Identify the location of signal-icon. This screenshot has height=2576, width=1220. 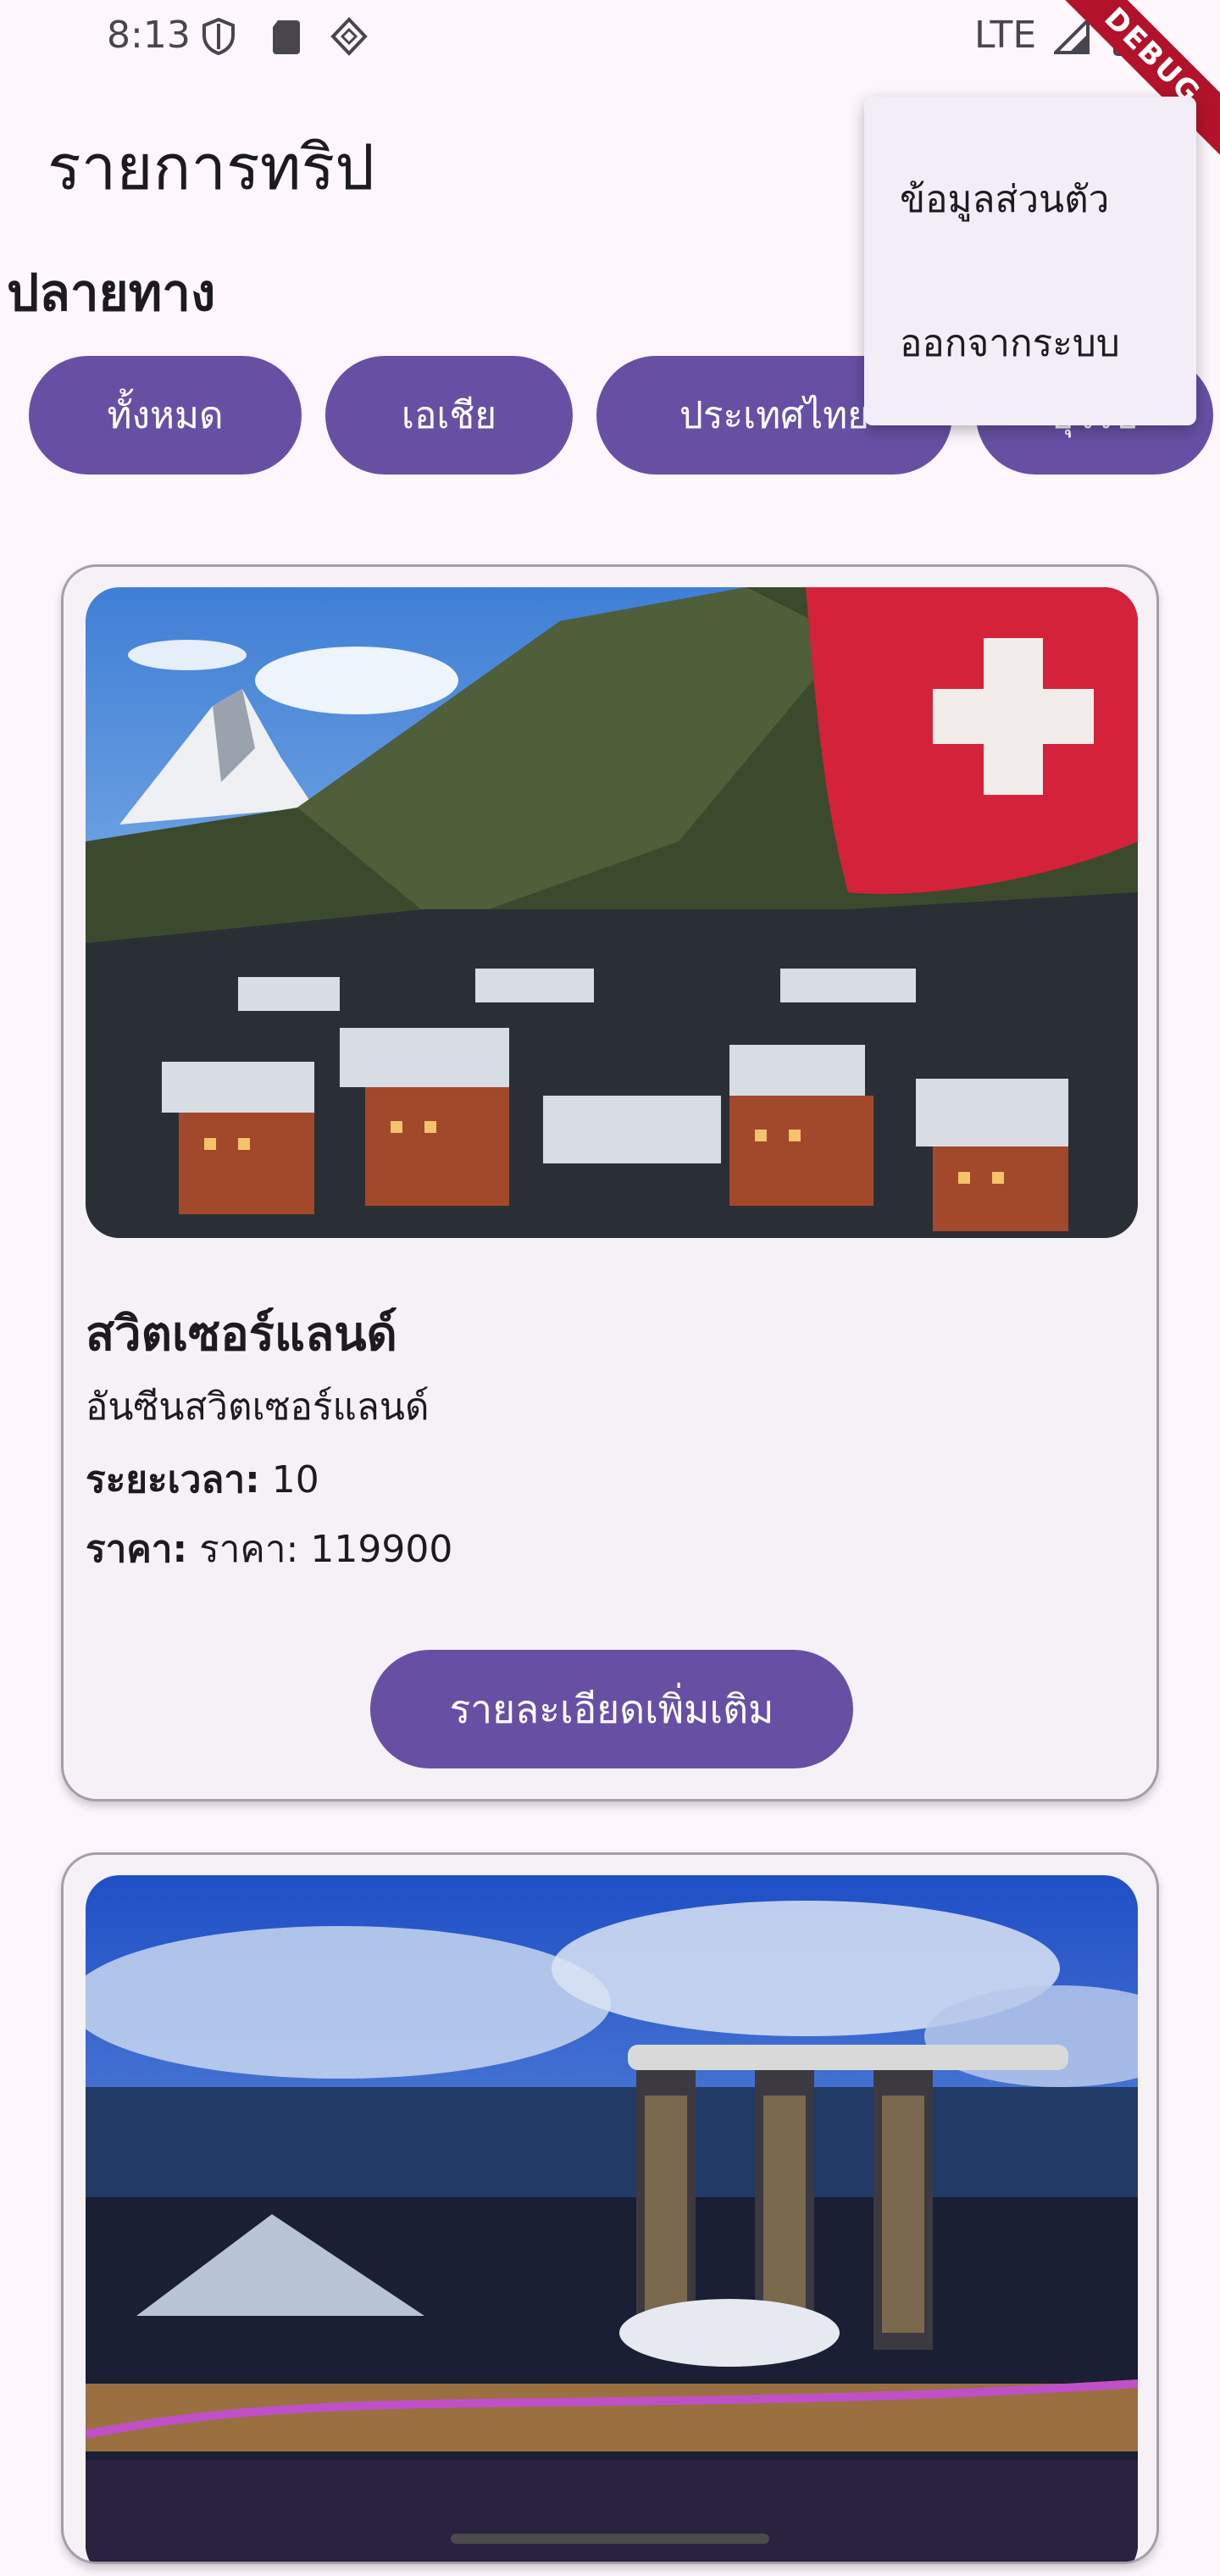
(1072, 35).